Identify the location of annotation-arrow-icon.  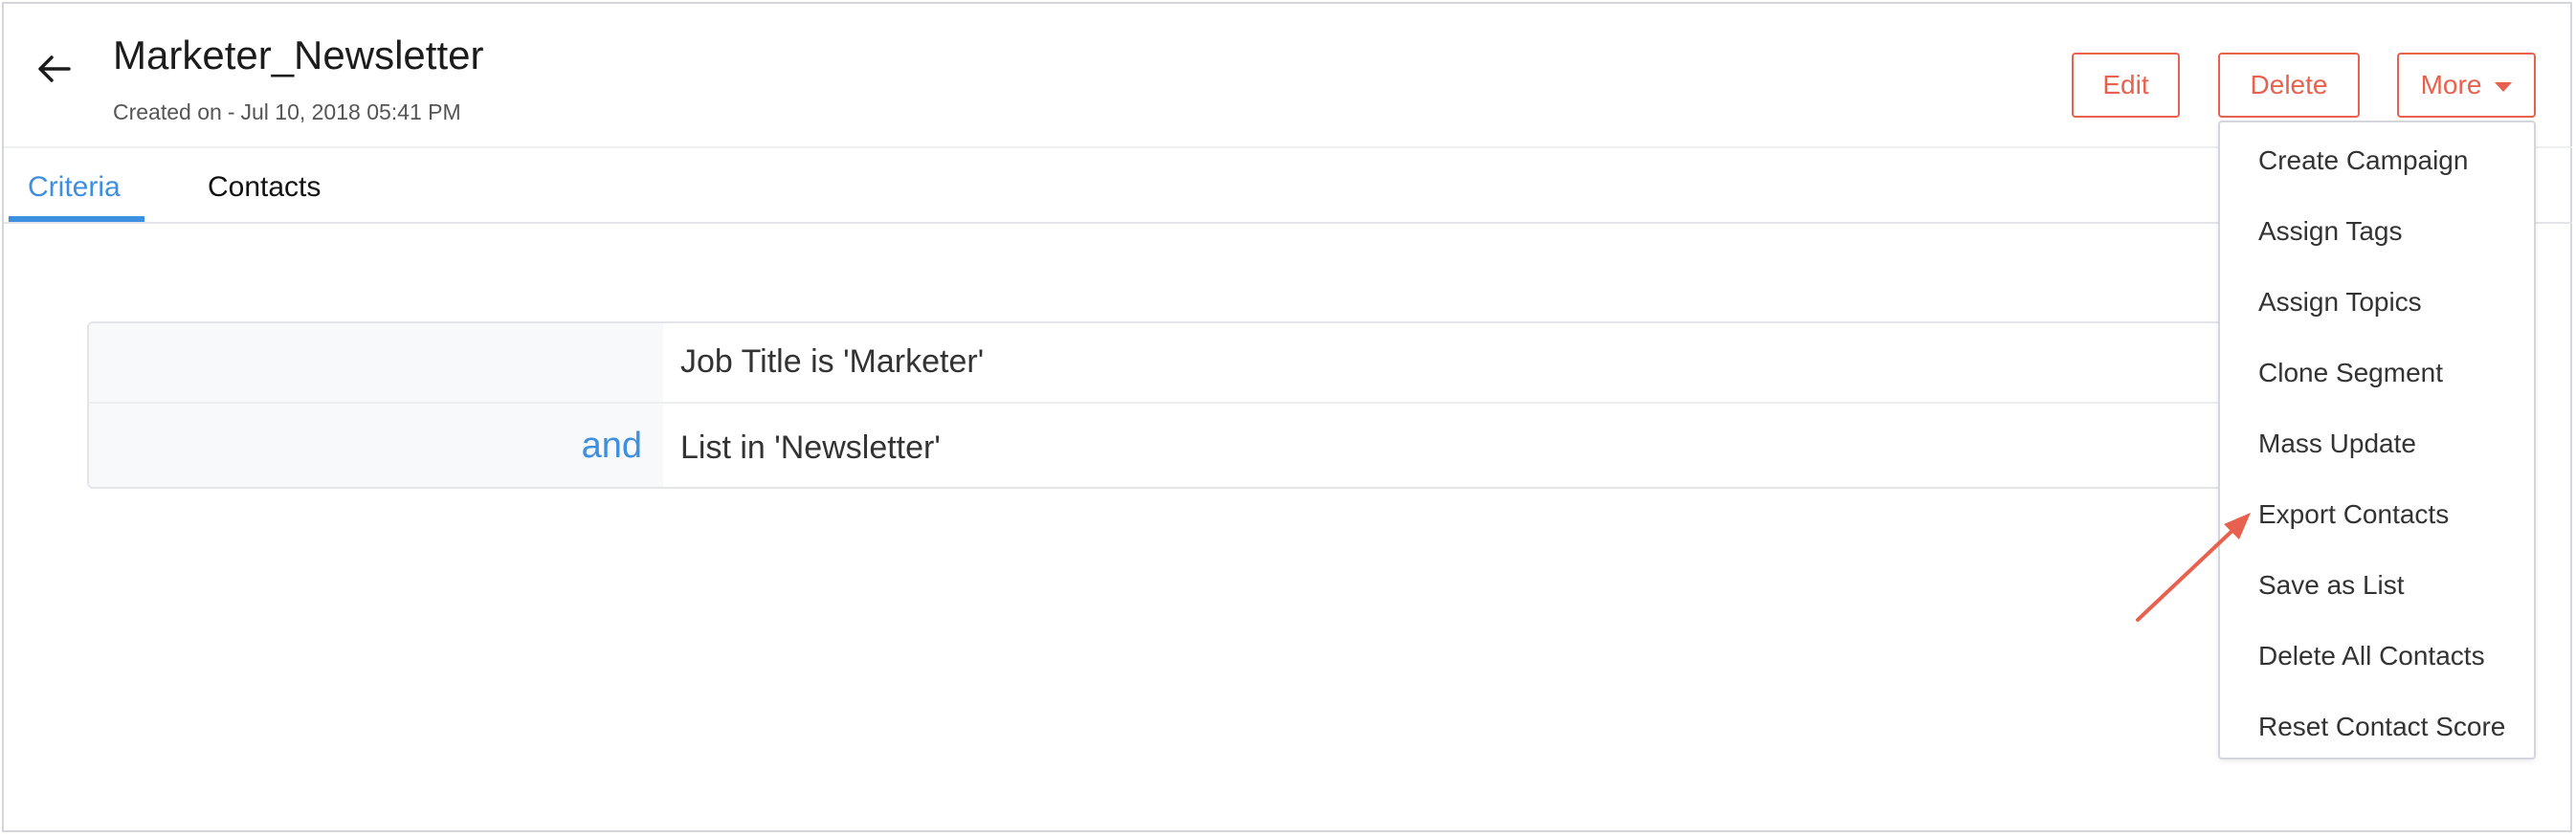
(2193, 567).